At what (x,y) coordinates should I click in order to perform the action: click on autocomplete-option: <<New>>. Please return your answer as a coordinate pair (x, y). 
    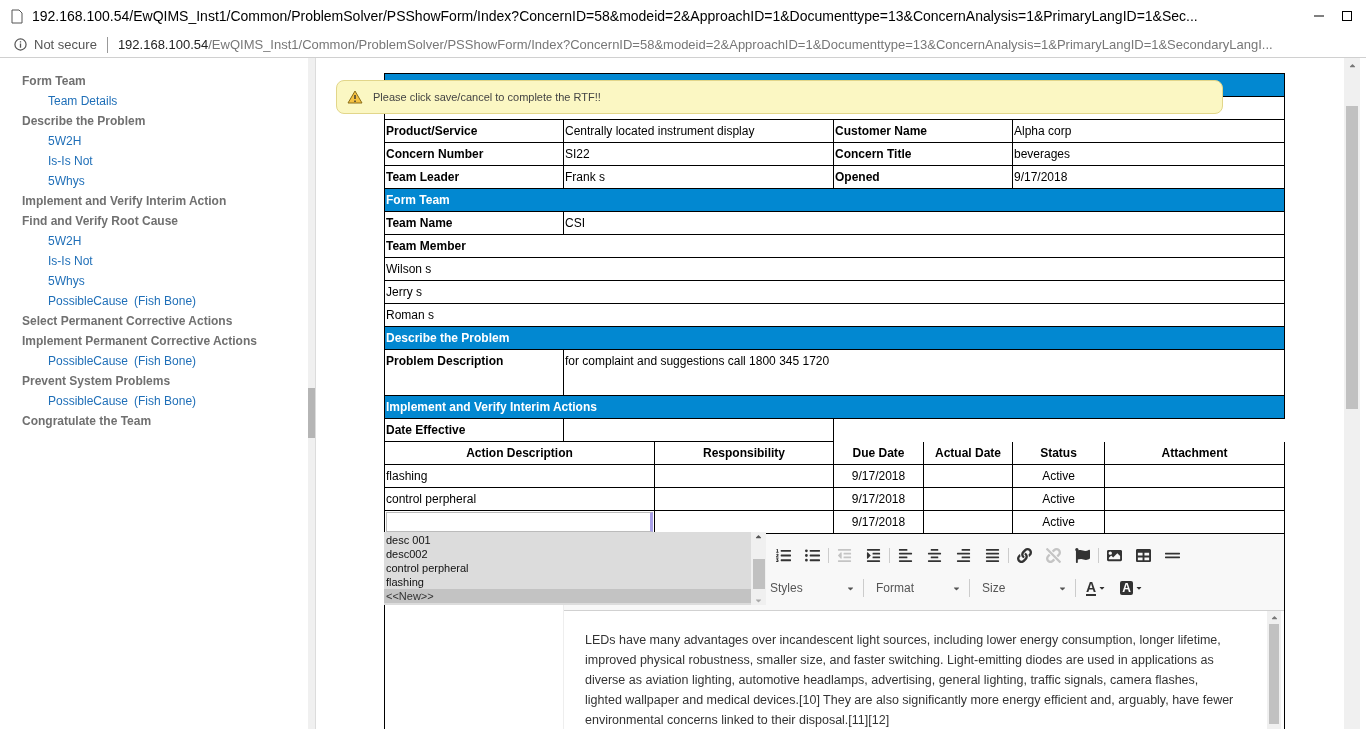
    Looking at the image, I should click on (567, 596).